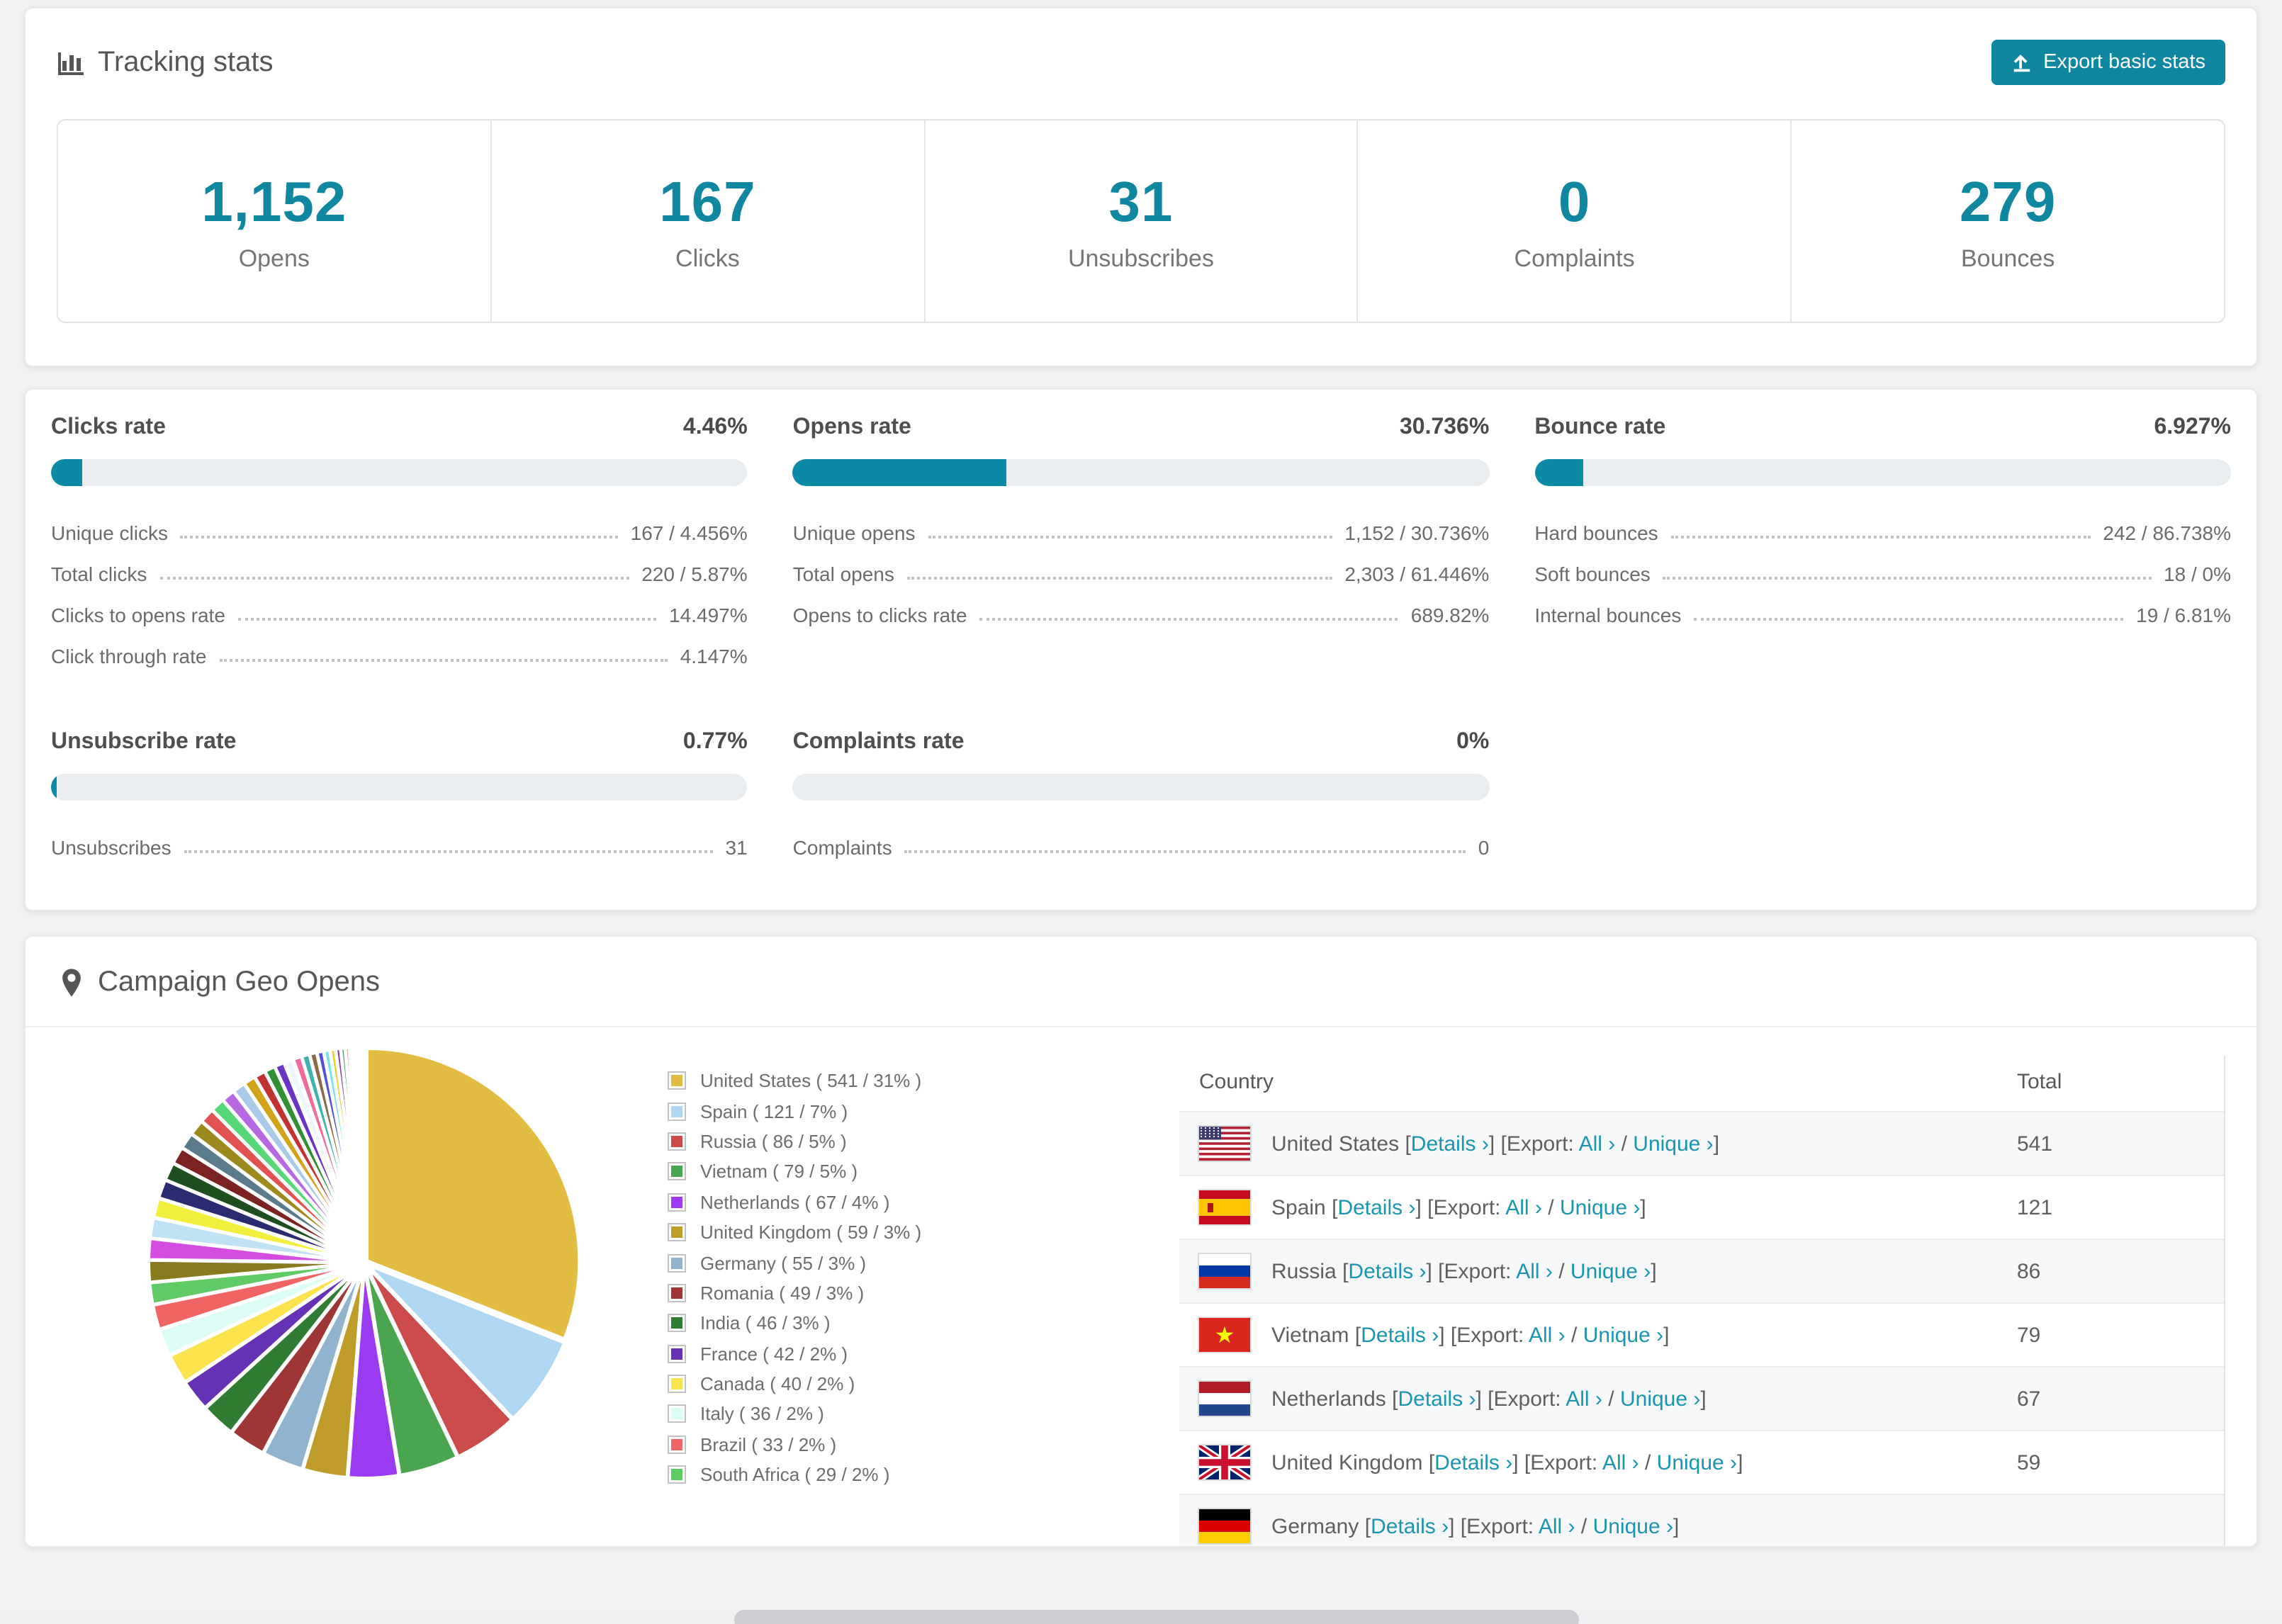 The image size is (2282, 1624). What do you see at coordinates (1142, 614) in the screenshot?
I see `rate-detail-row: Opens to clicks rate 689.82%` at bounding box center [1142, 614].